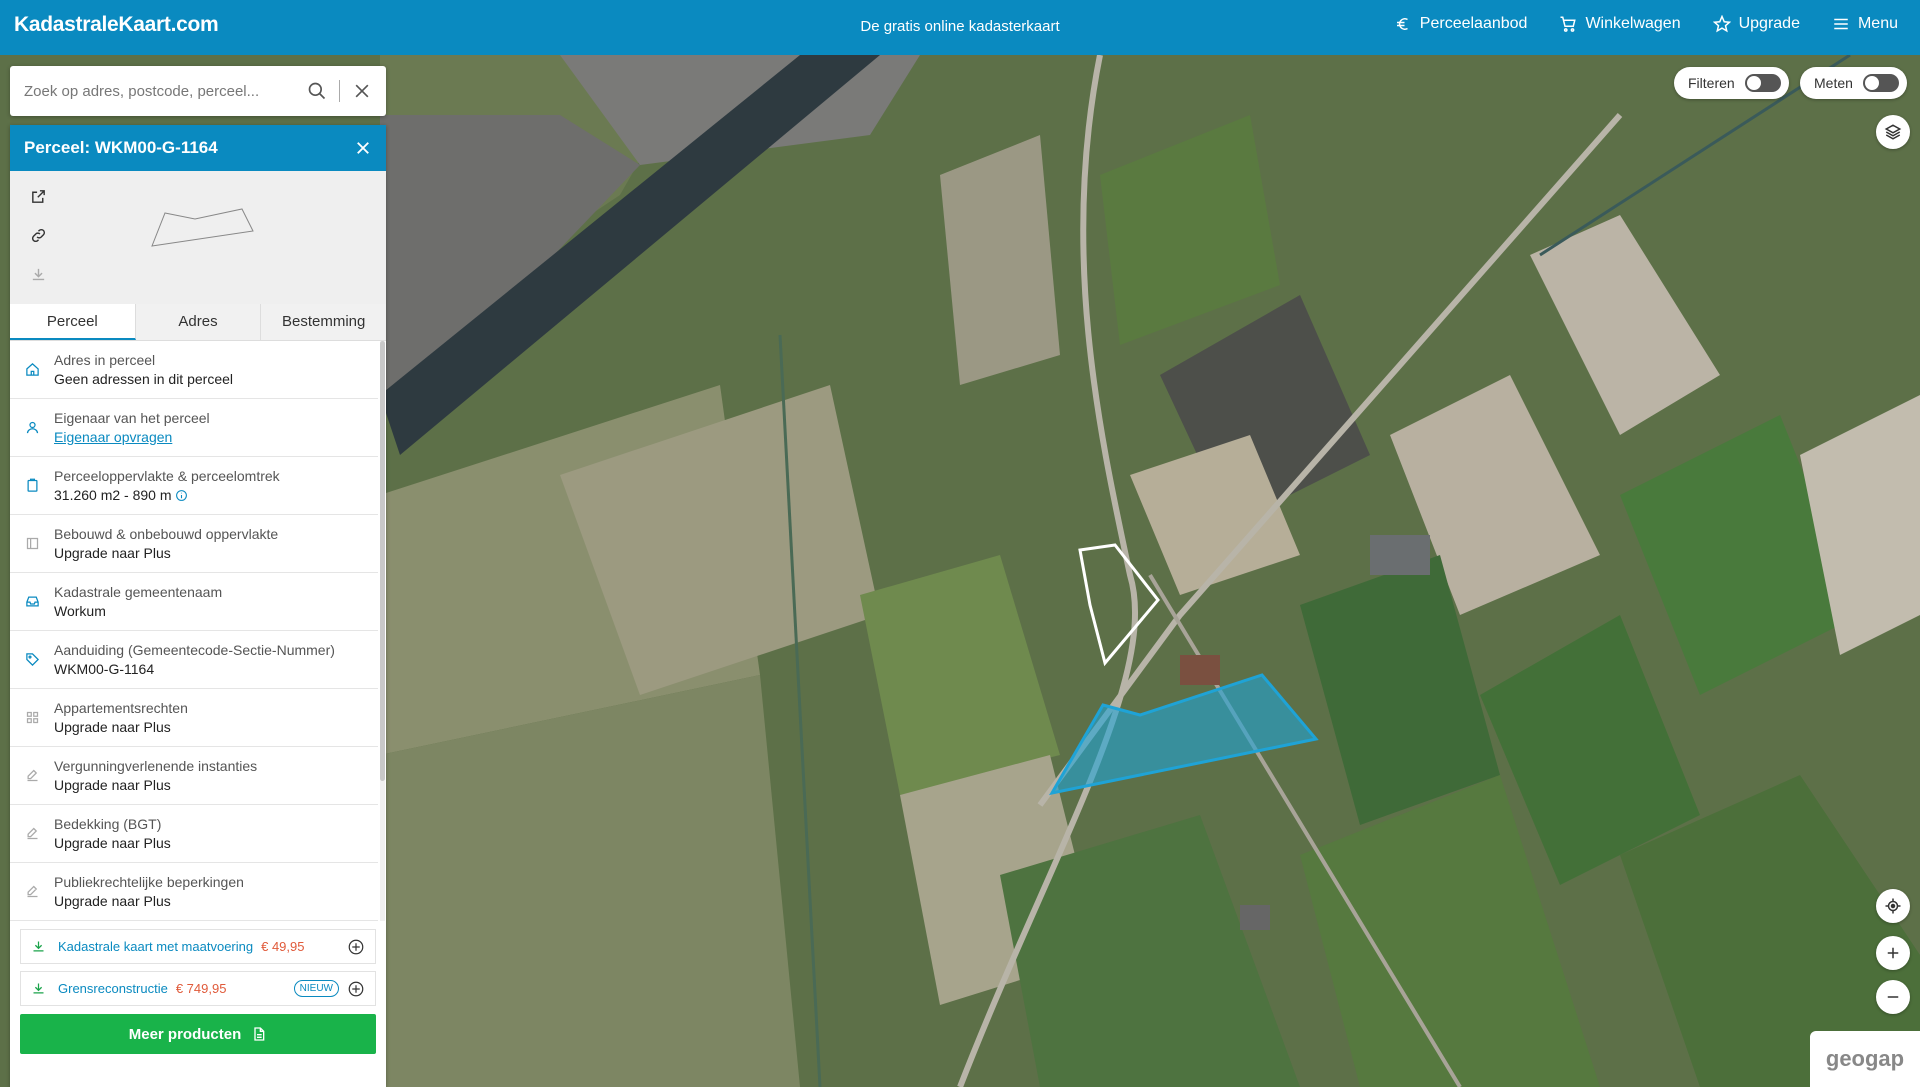 The width and height of the screenshot is (1920, 1087). I want to click on euro-icon, so click(1402, 24).